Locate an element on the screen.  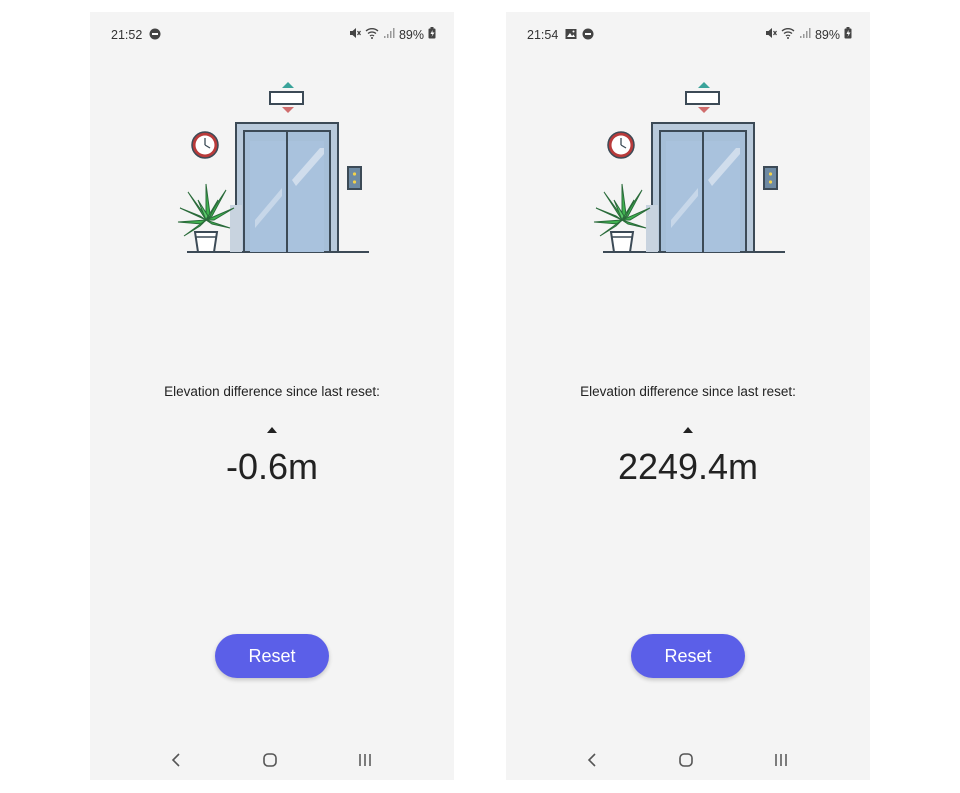
elevation-value: -0.6m is located at coordinates (272, 466).